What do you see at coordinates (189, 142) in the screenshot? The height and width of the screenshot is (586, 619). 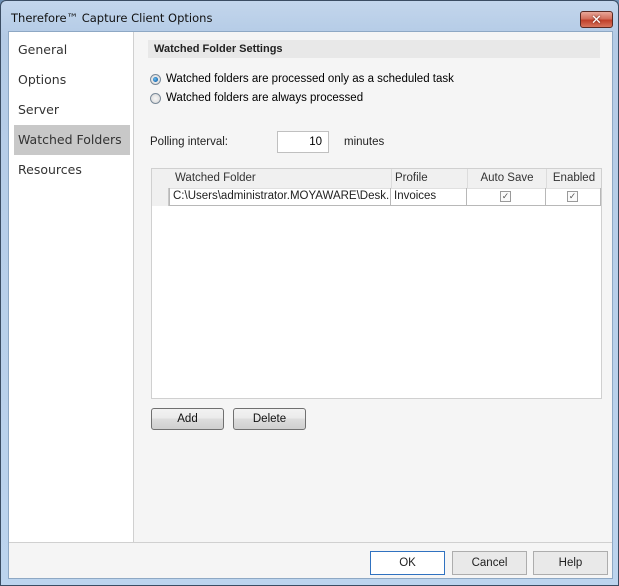 I see `polling-interval-label: Polling interval:` at bounding box center [189, 142].